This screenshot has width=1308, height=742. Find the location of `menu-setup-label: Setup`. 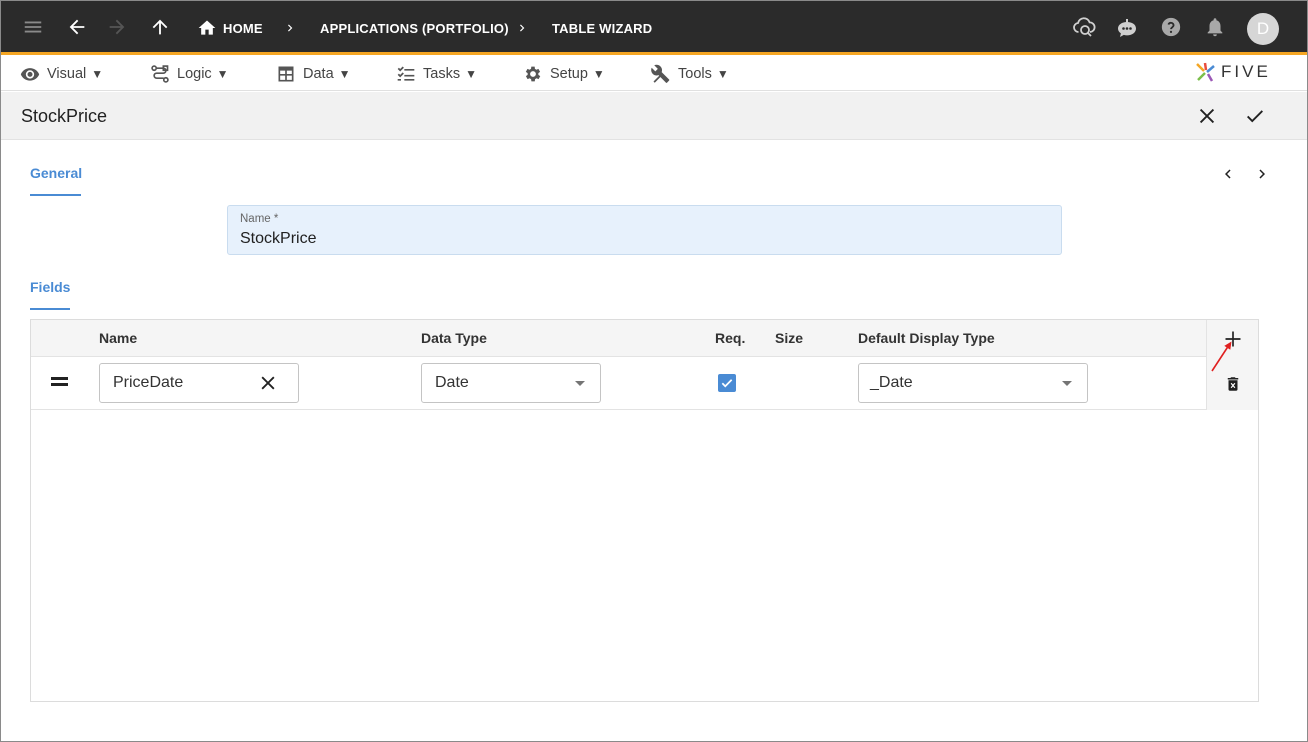

menu-setup-label: Setup is located at coordinates (569, 74).